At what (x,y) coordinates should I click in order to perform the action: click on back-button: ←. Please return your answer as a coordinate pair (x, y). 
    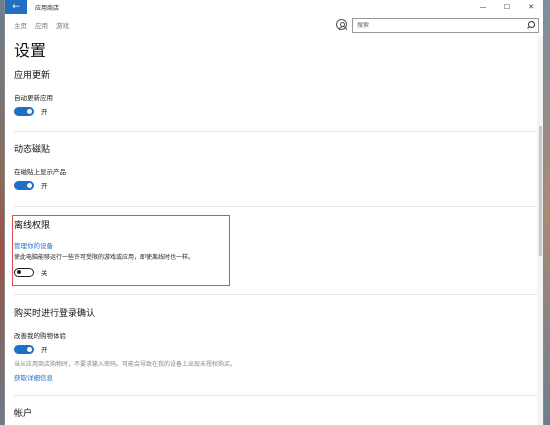
    Looking at the image, I should click on (16, 7).